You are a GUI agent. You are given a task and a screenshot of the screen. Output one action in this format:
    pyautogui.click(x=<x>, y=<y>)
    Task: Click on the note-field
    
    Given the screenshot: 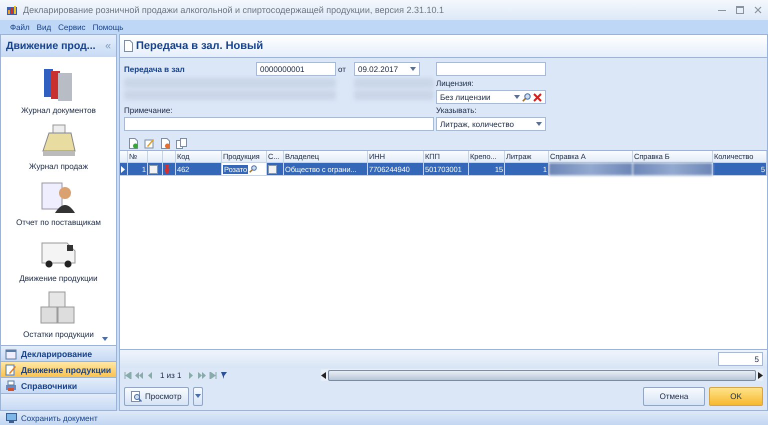 What is the action you would take?
    pyautogui.click(x=279, y=124)
    